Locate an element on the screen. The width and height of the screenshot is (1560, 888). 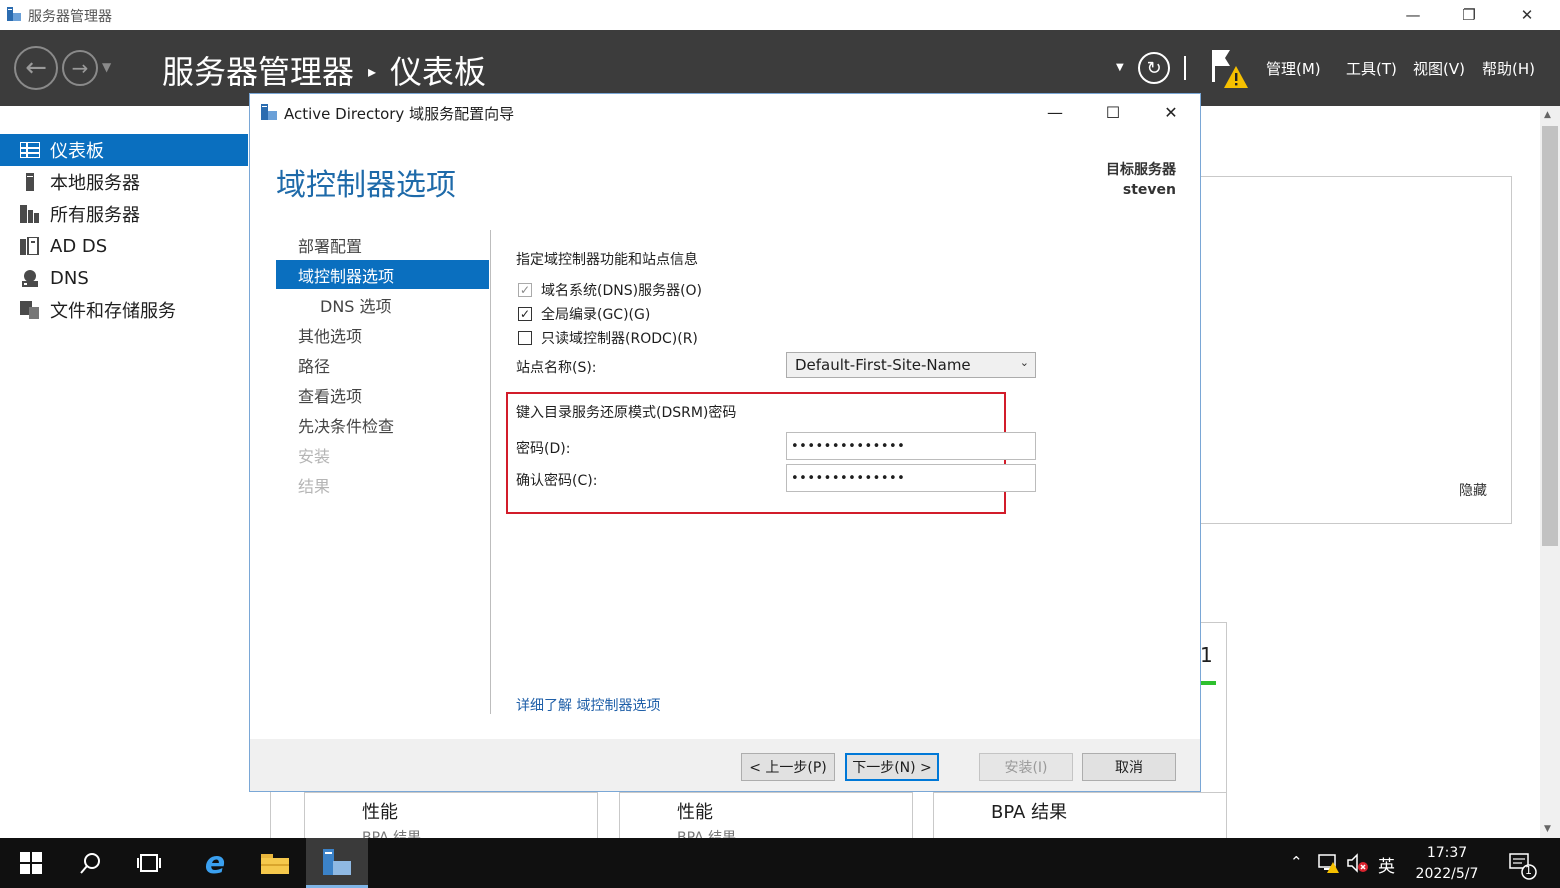
sidebar-item-dashboard: 仪表板 is located at coordinates (124, 150).